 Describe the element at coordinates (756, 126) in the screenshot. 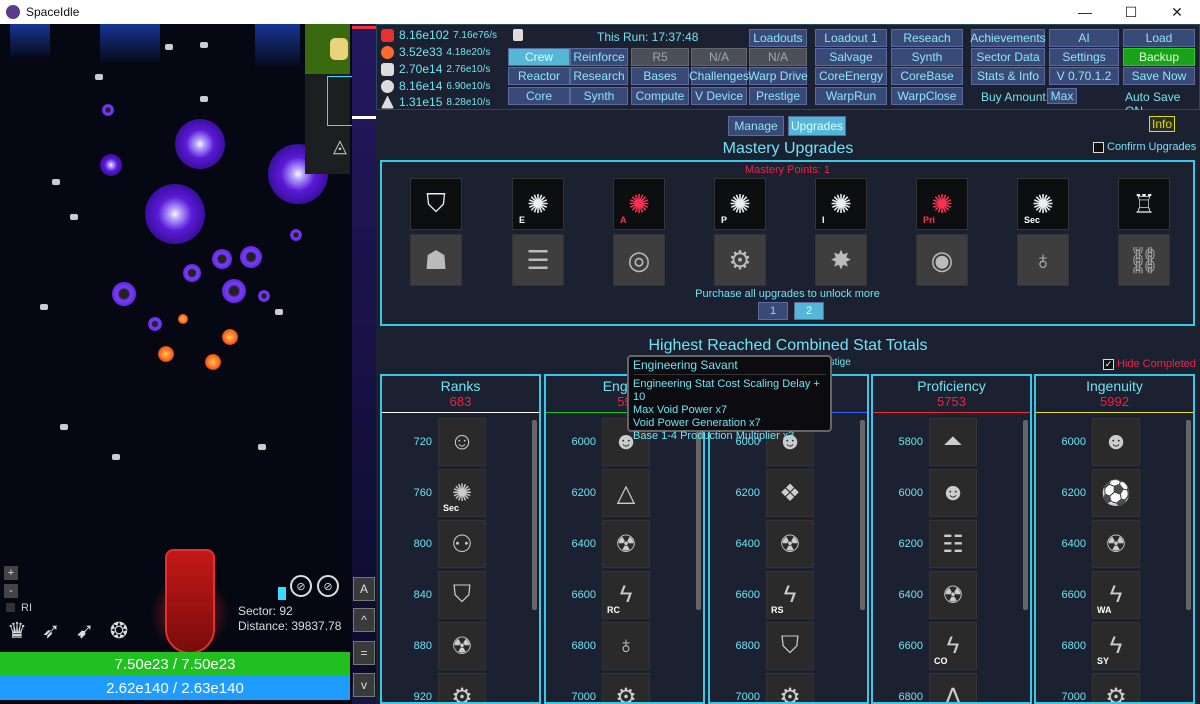

I see `manage-tab: Manage` at that location.